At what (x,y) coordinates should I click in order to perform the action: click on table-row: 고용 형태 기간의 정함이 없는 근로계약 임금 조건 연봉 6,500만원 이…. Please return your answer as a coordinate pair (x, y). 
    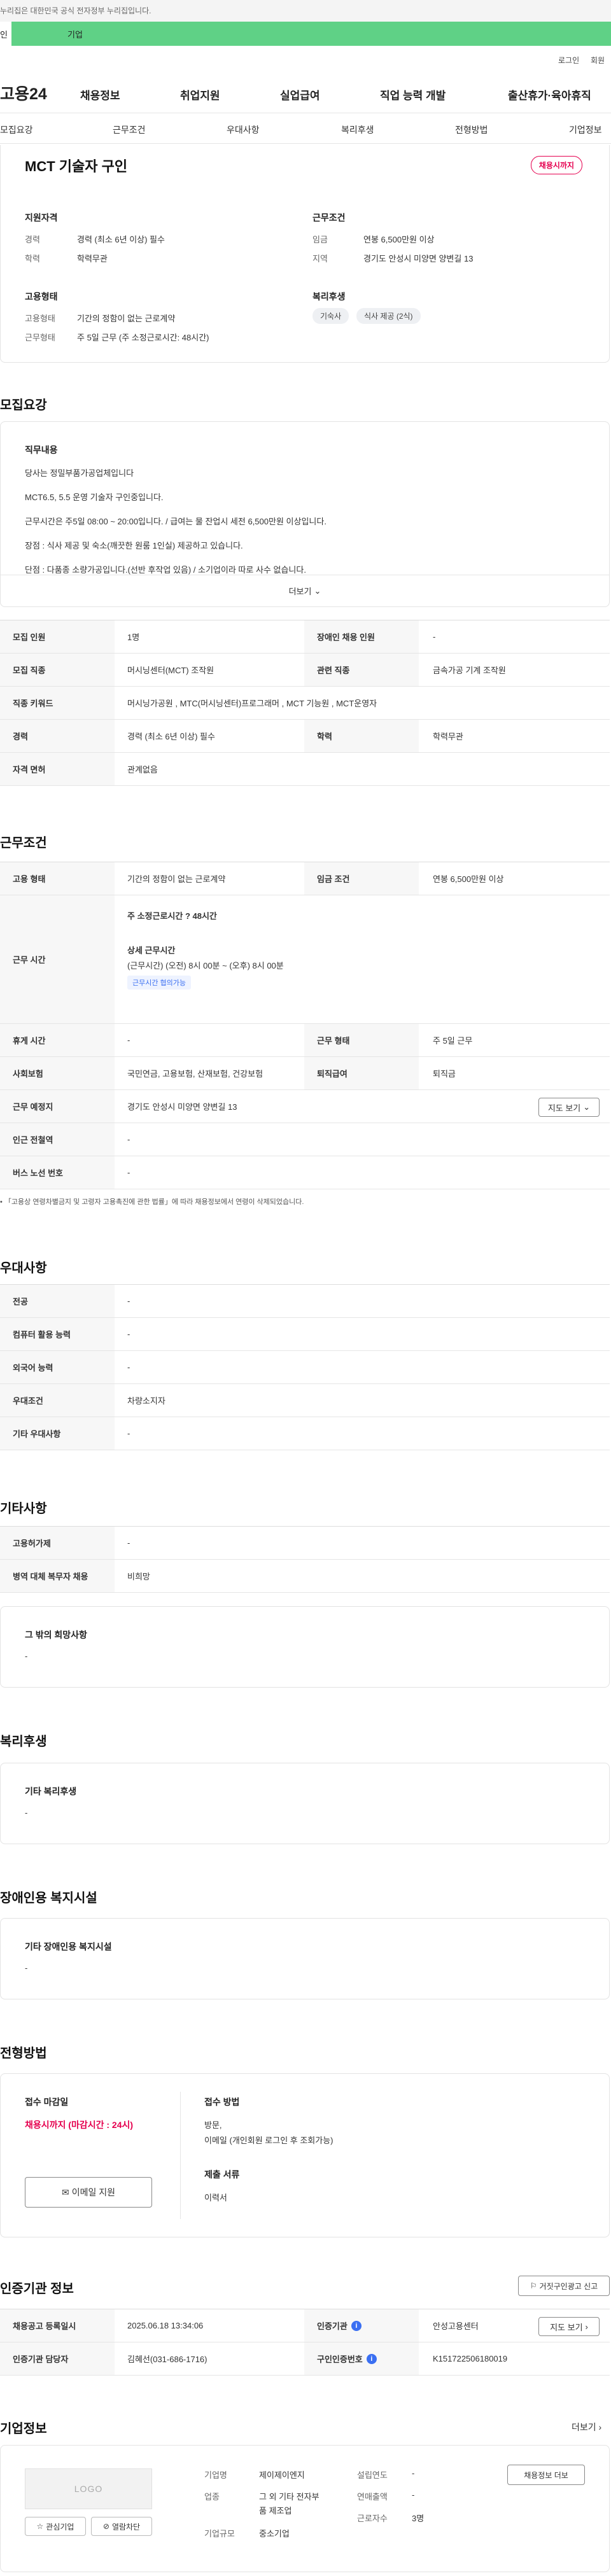
    Looking at the image, I should click on (305, 878).